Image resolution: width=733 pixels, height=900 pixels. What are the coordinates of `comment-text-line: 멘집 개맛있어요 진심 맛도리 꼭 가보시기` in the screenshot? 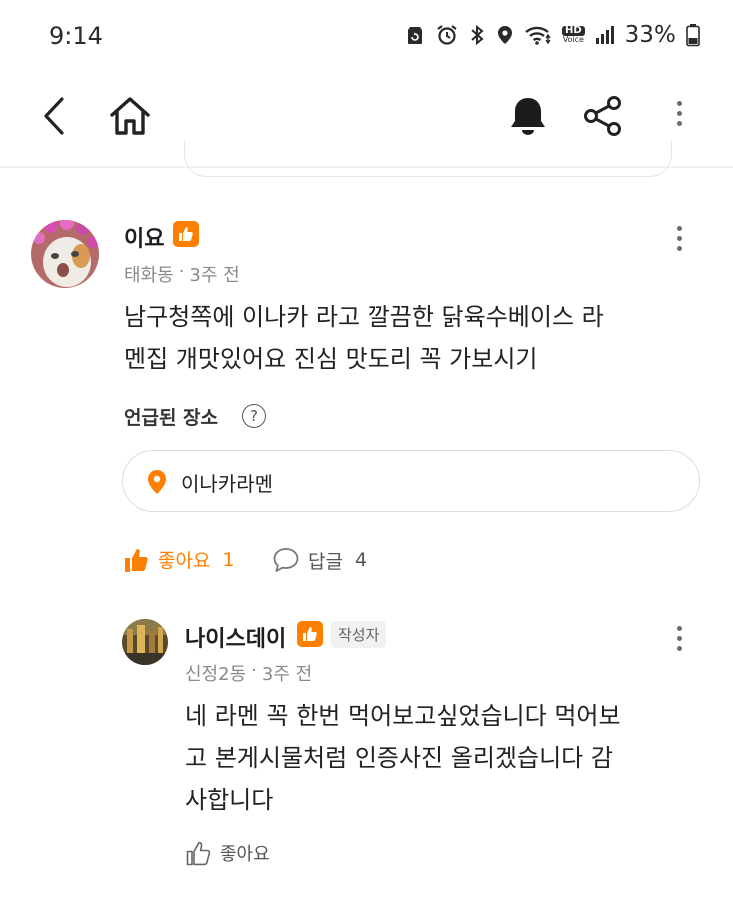 It's located at (331, 359).